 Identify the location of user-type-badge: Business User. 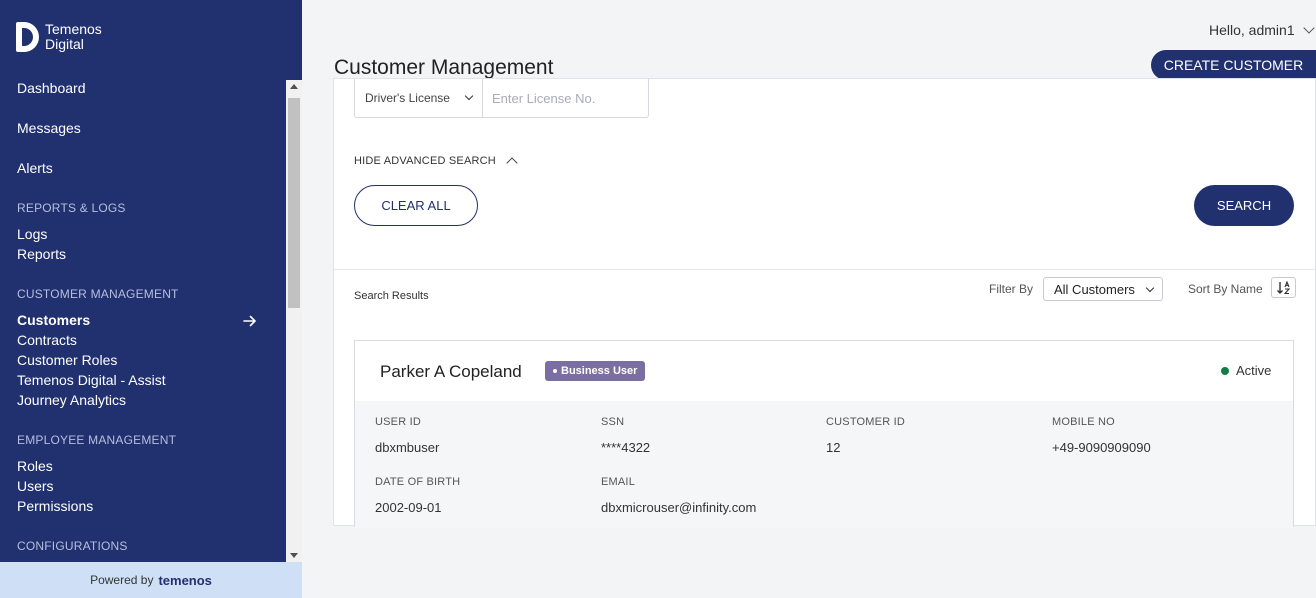
(595, 371).